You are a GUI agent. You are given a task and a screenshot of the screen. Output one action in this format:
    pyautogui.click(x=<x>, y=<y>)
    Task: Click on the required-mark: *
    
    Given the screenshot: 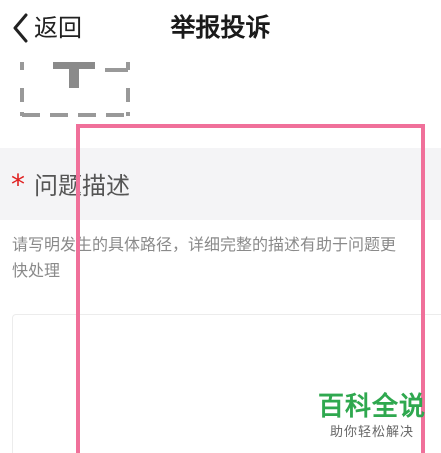 What is the action you would take?
    pyautogui.click(x=18, y=184)
    